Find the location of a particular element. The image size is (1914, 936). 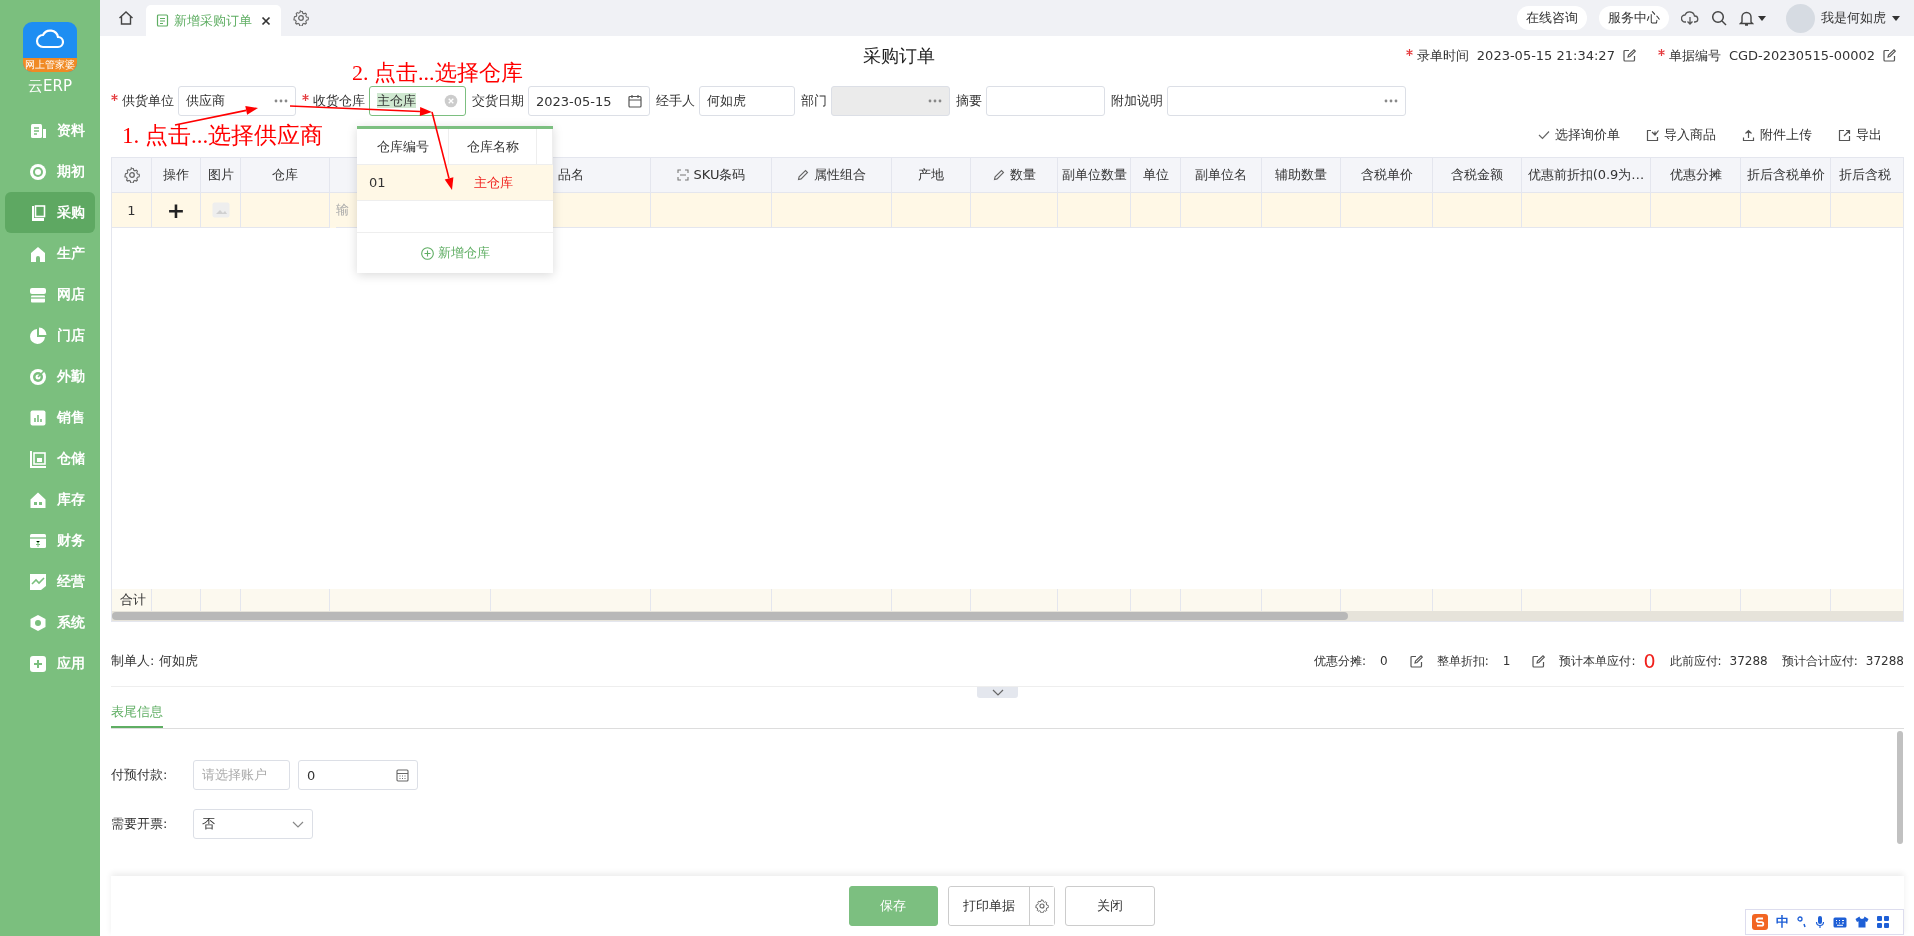

microphone-icon is located at coordinates (1820, 922).